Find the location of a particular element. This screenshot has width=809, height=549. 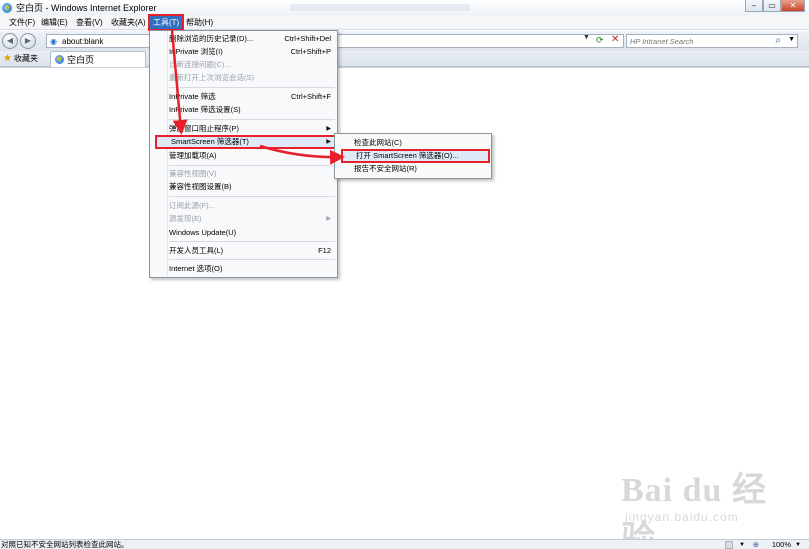

menu-item-label: 源发现(E) is located at coordinates (185, 218).